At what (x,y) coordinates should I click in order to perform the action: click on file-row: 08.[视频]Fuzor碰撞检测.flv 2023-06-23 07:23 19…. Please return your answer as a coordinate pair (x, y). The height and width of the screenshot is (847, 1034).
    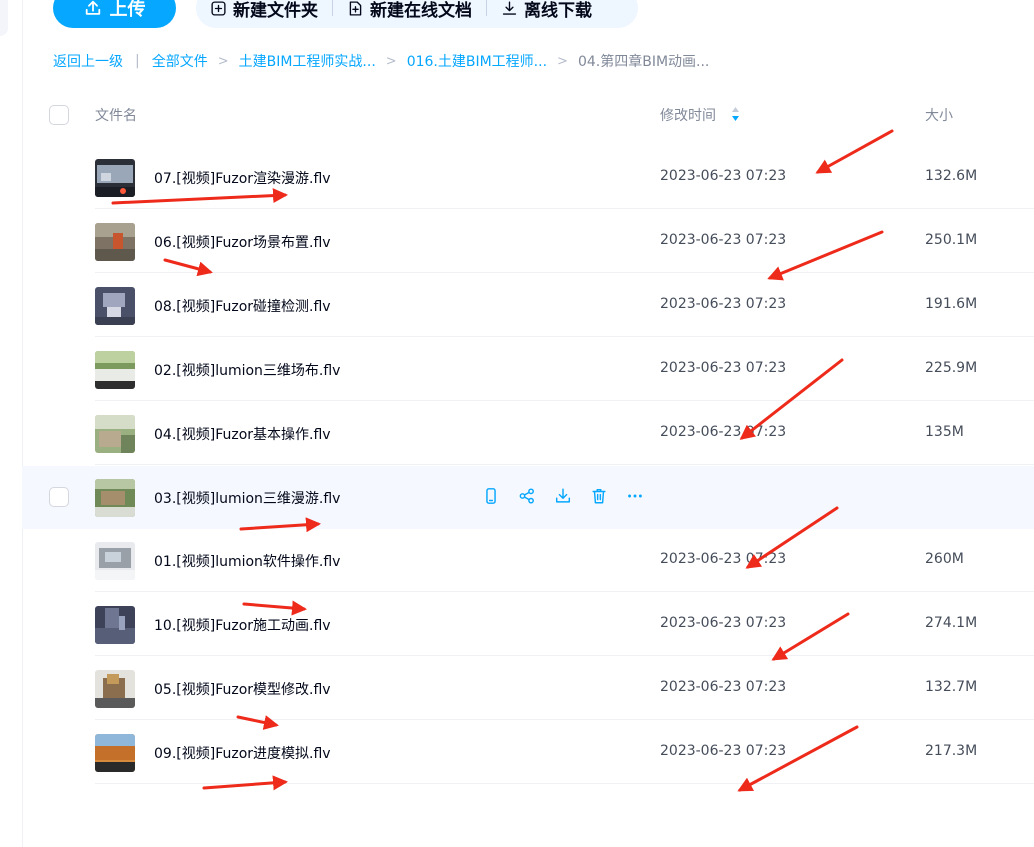
    Looking at the image, I should click on (528, 305).